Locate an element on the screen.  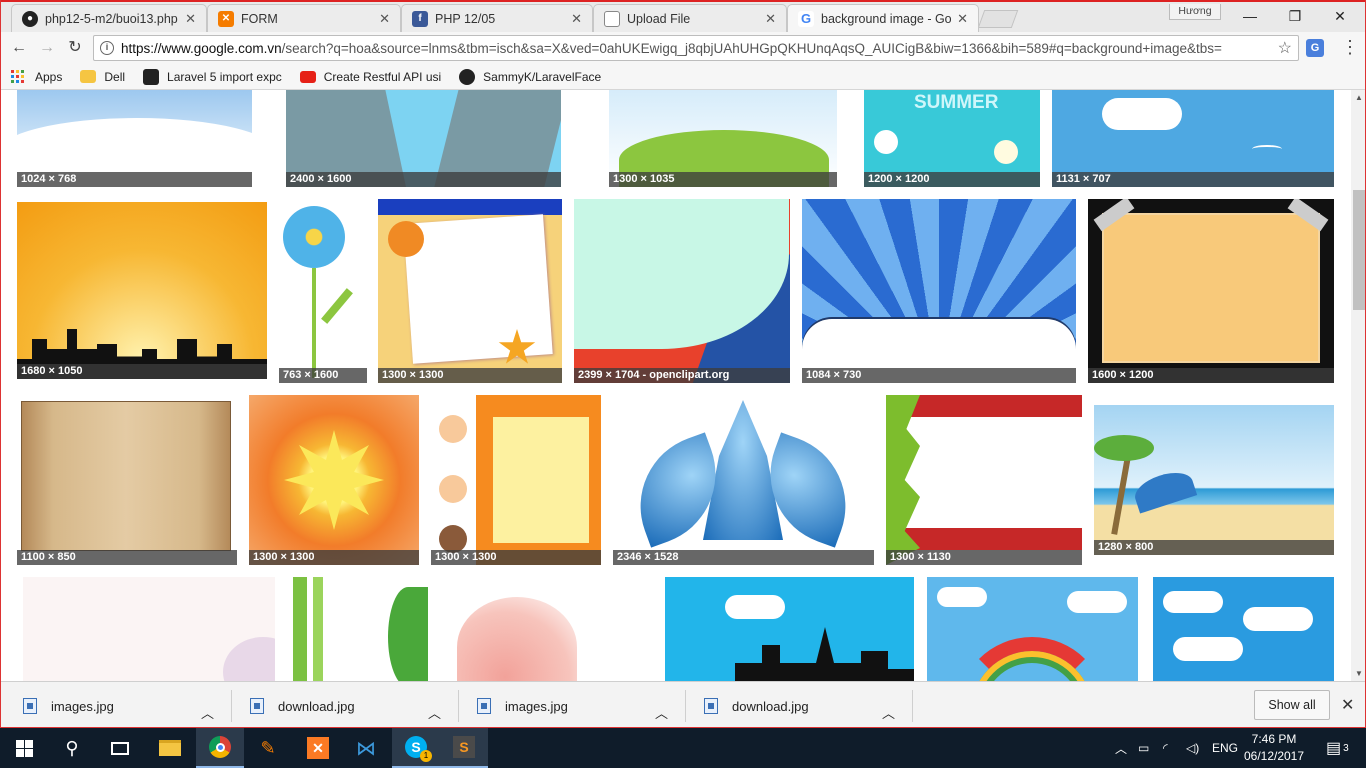
image-result: 1600 × 1200 is located at coordinates (1211, 291).